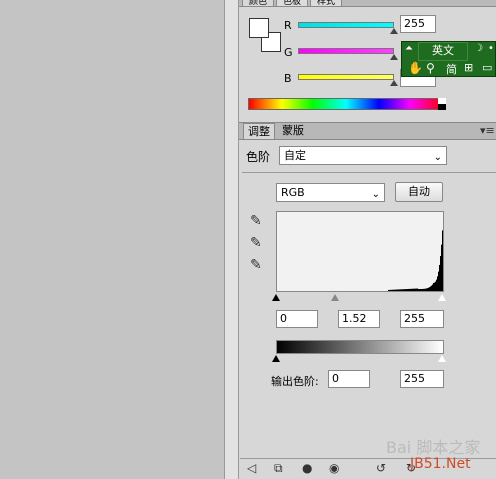  Describe the element at coordinates (442, 358) in the screenshot. I see `output-white-slider` at that location.